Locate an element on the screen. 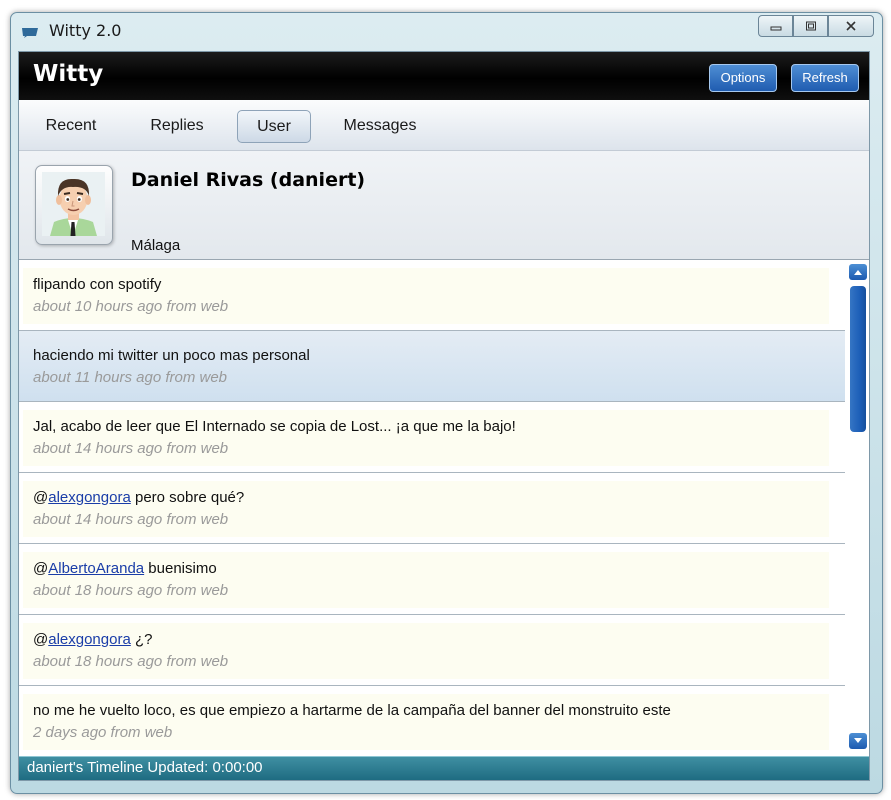 This screenshot has height=800, width=891. tweet-text: @AlbertoAranda buenisimo is located at coordinates (125, 568).